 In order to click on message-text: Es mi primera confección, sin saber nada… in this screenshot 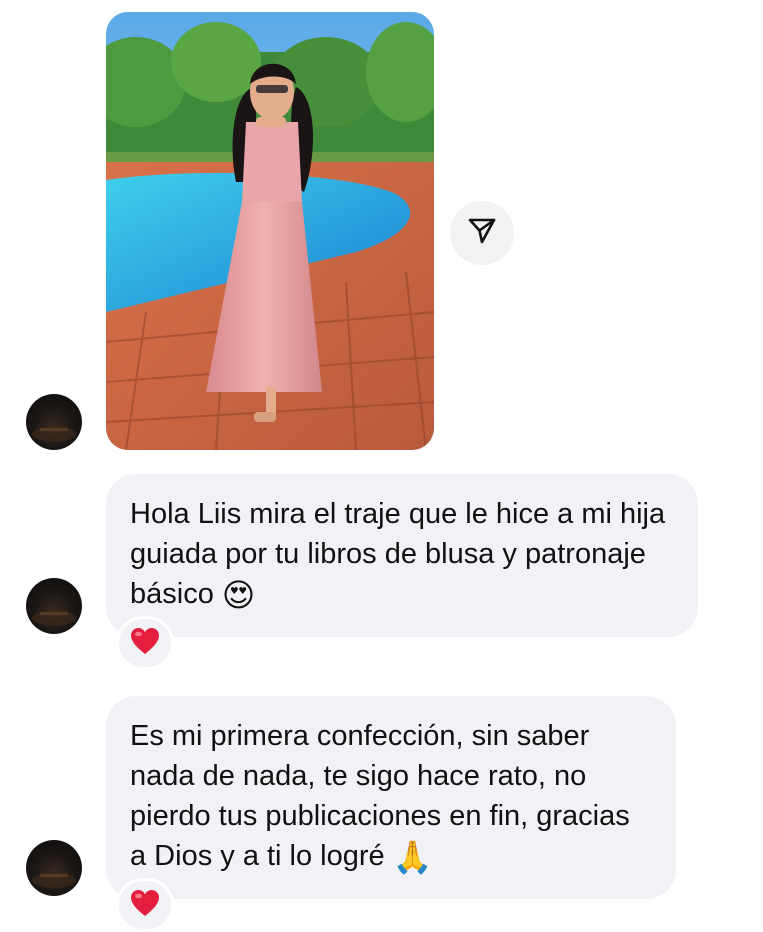, I will do `click(380, 796)`.